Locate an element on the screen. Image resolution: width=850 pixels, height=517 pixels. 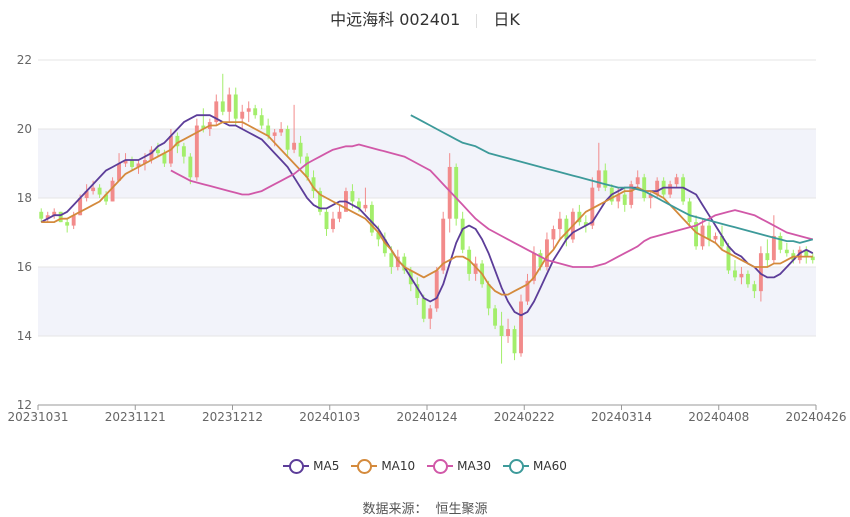
x-tick-label: 20240222 is located at coordinates (524, 417).